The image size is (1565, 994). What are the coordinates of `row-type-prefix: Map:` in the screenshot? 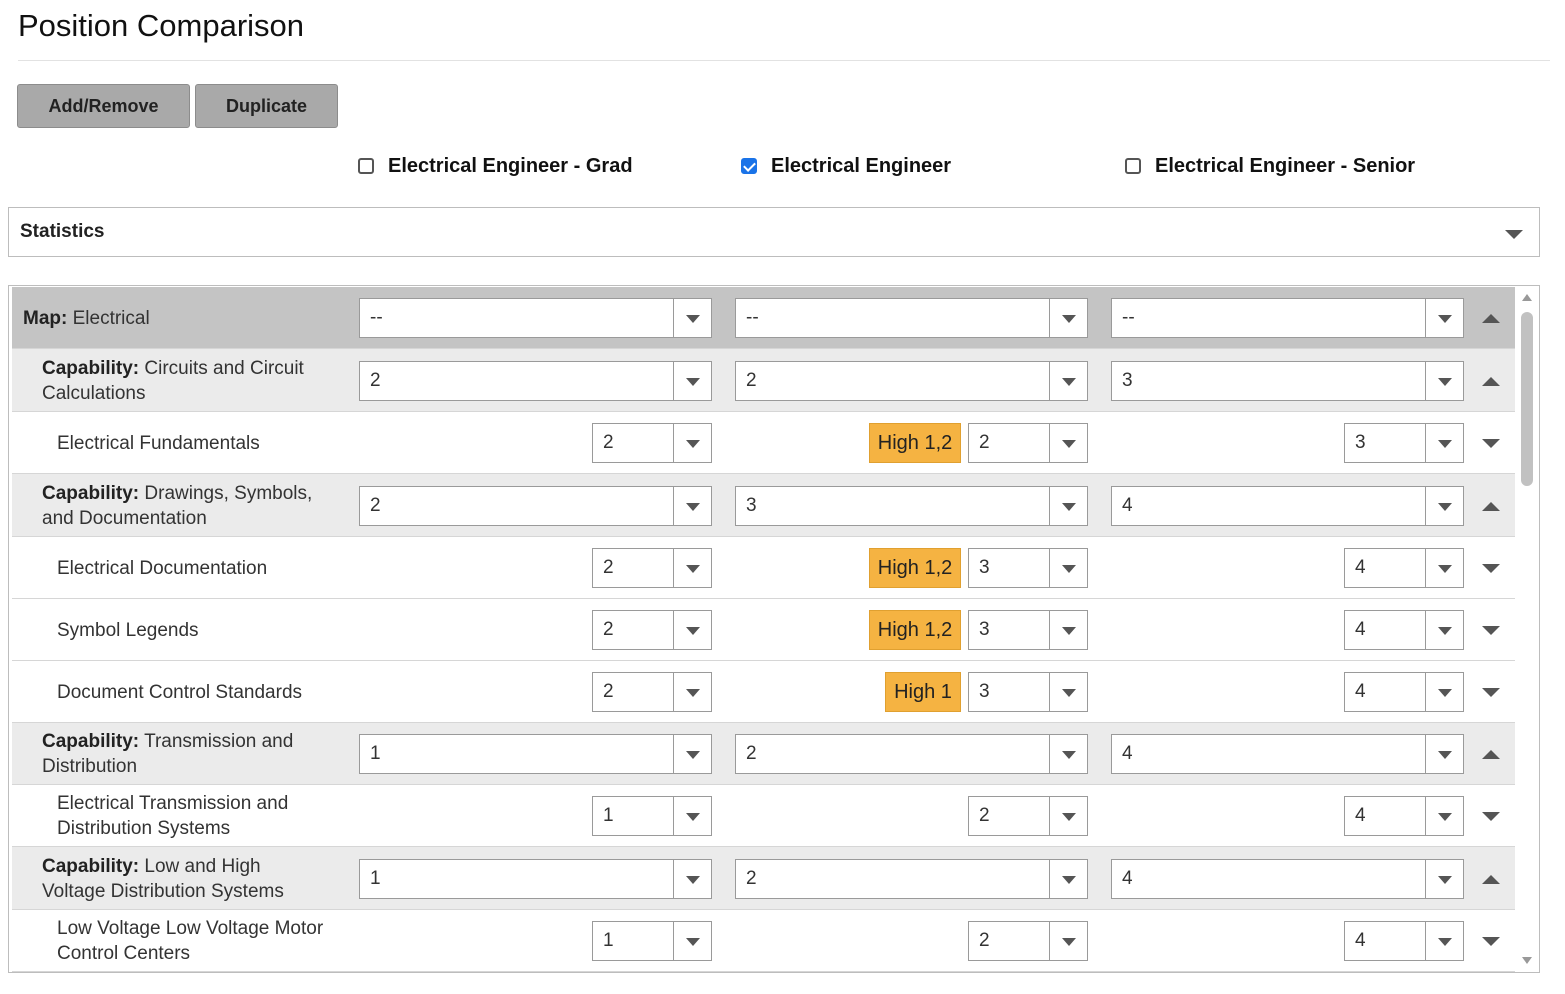 It's located at (45, 318).